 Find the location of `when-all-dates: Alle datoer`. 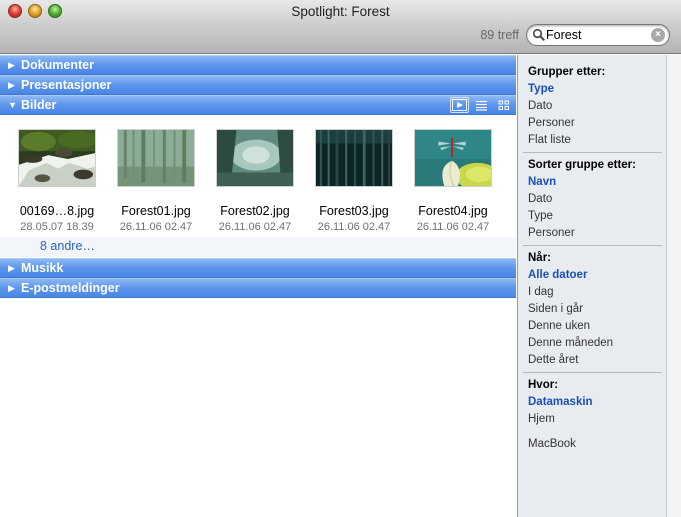

when-all-dates: Alle datoer is located at coordinates (570, 277).